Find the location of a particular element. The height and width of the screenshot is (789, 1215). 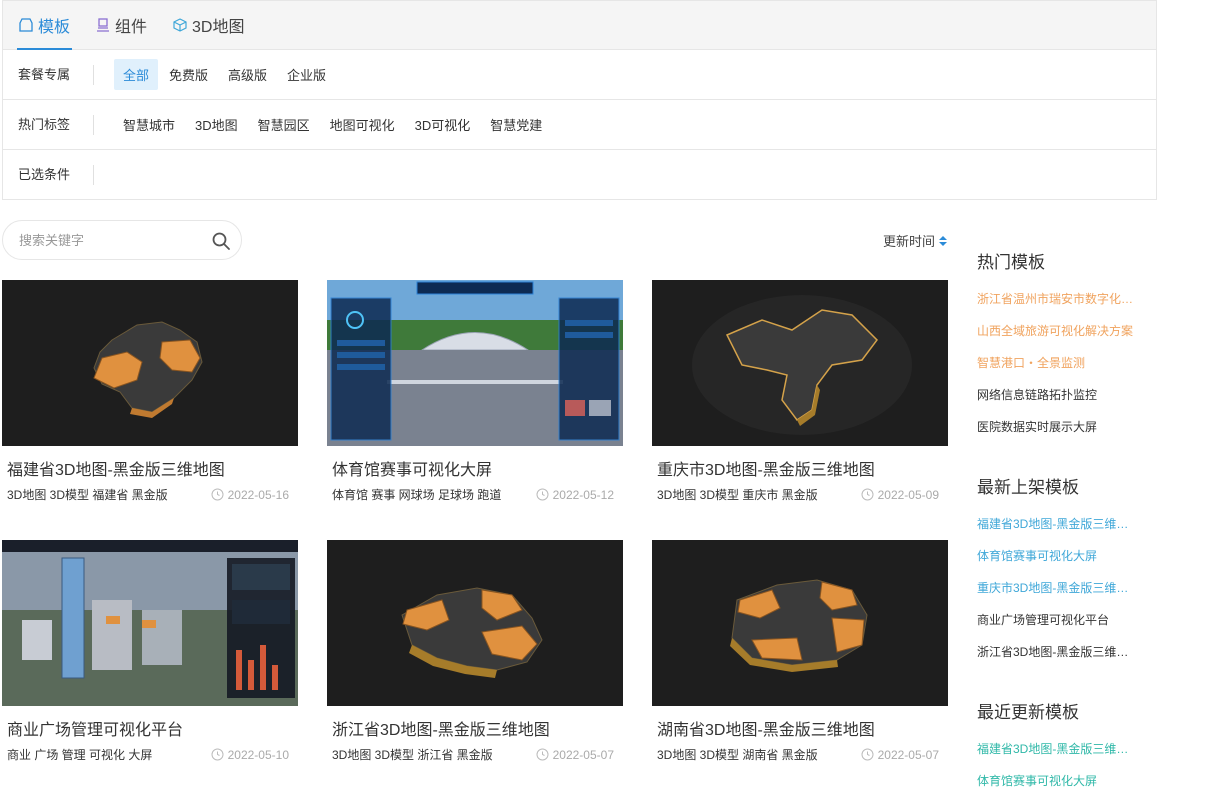

card-title: 体育馆赛事可视化大屏 is located at coordinates (412, 470).